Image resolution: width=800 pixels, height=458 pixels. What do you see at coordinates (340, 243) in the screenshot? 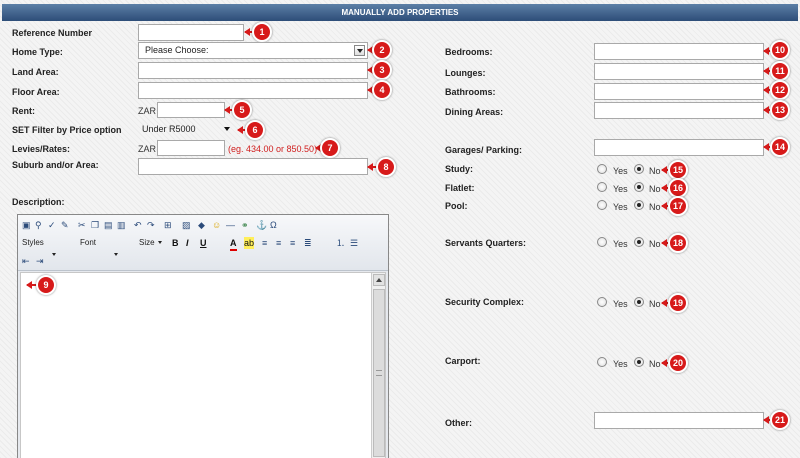
I see `numbered-list-icon: ⒈` at bounding box center [340, 243].